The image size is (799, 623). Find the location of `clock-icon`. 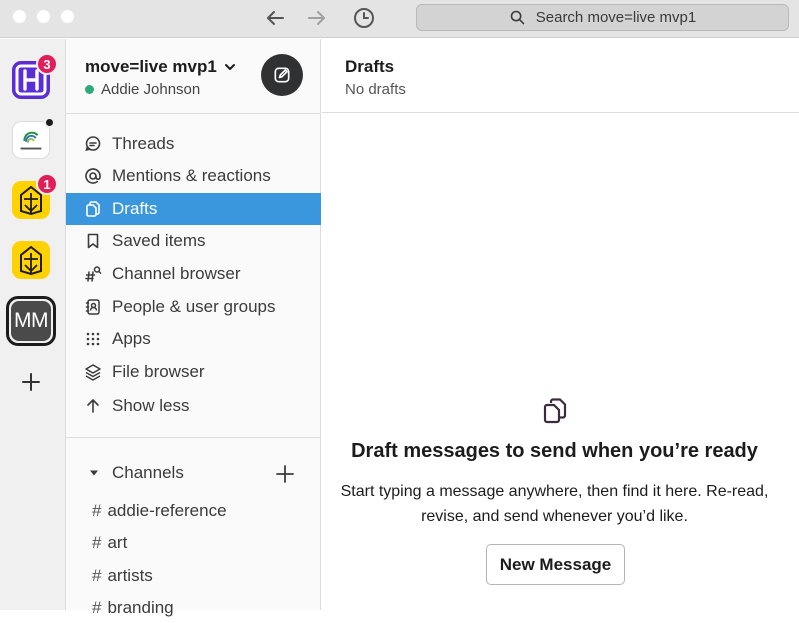

clock-icon is located at coordinates (364, 18).